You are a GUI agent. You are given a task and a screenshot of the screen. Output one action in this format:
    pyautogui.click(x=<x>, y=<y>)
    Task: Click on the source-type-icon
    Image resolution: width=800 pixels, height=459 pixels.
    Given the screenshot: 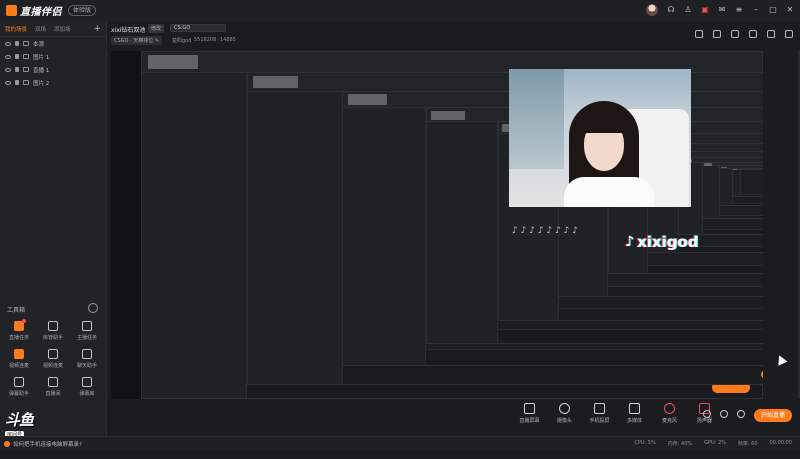 What is the action you would take?
    pyautogui.click(x=26, y=43)
    